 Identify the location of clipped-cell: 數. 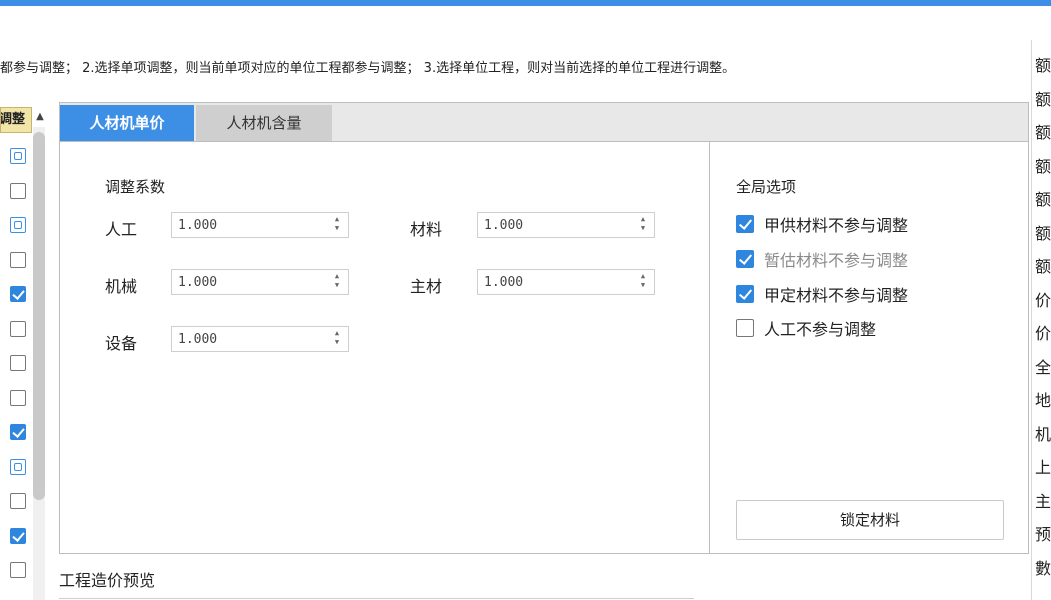
(1043, 568).